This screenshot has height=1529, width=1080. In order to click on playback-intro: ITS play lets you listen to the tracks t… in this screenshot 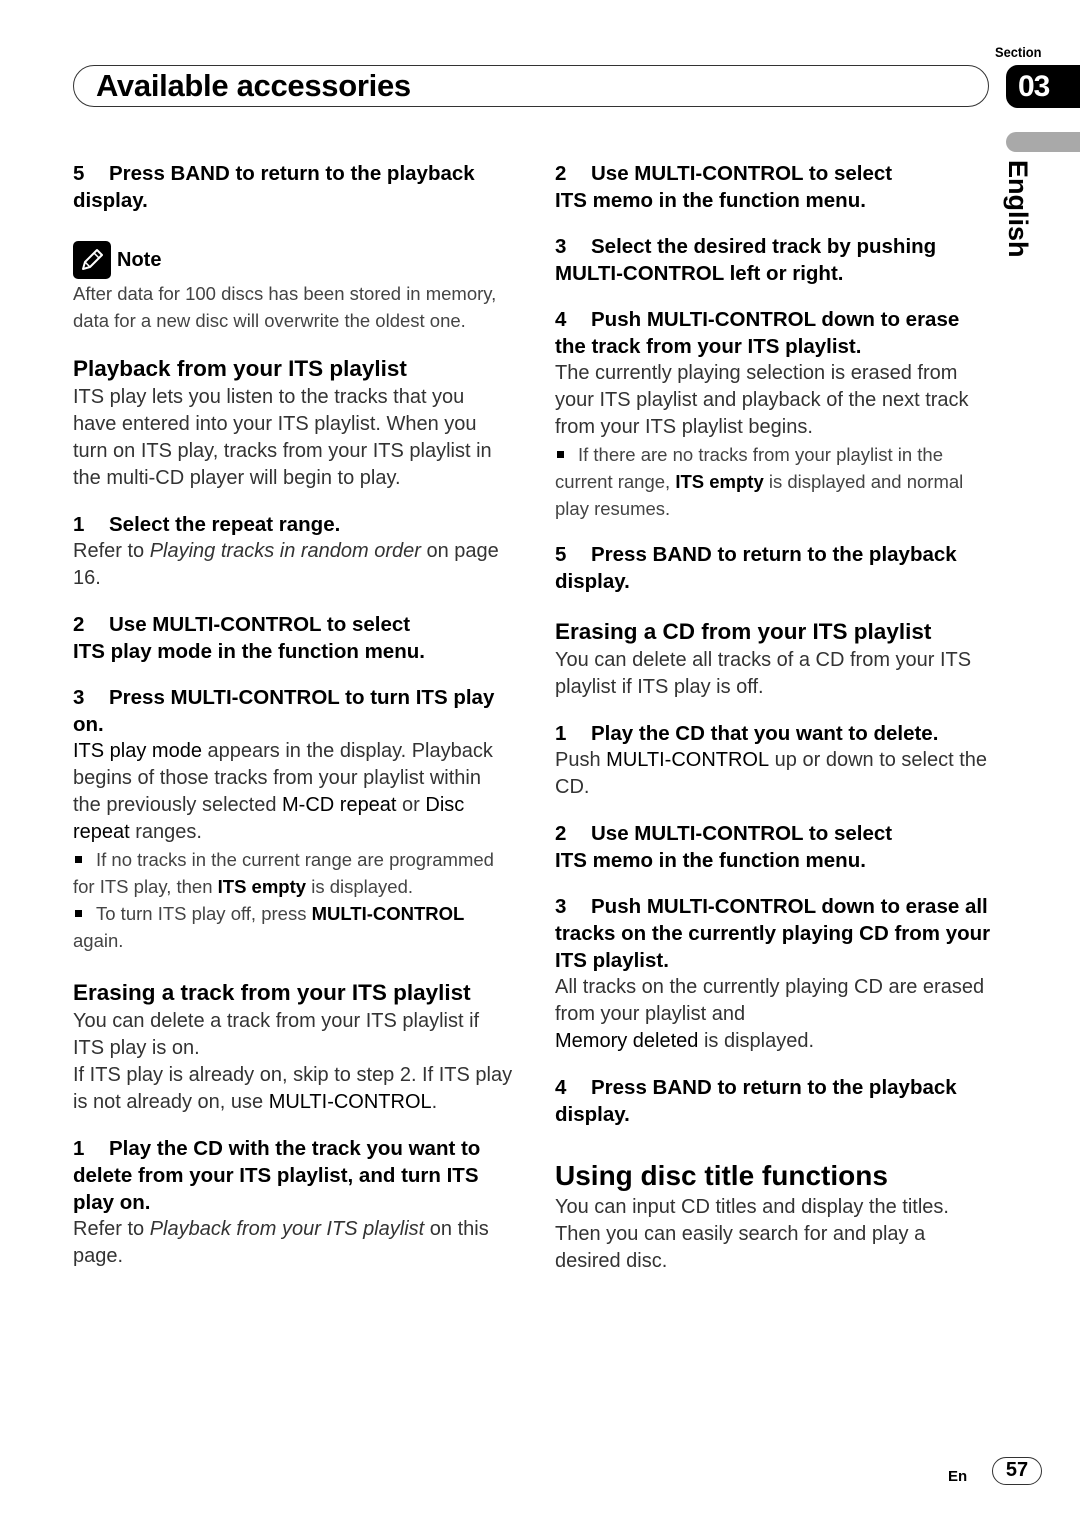, I will do `click(282, 437)`.